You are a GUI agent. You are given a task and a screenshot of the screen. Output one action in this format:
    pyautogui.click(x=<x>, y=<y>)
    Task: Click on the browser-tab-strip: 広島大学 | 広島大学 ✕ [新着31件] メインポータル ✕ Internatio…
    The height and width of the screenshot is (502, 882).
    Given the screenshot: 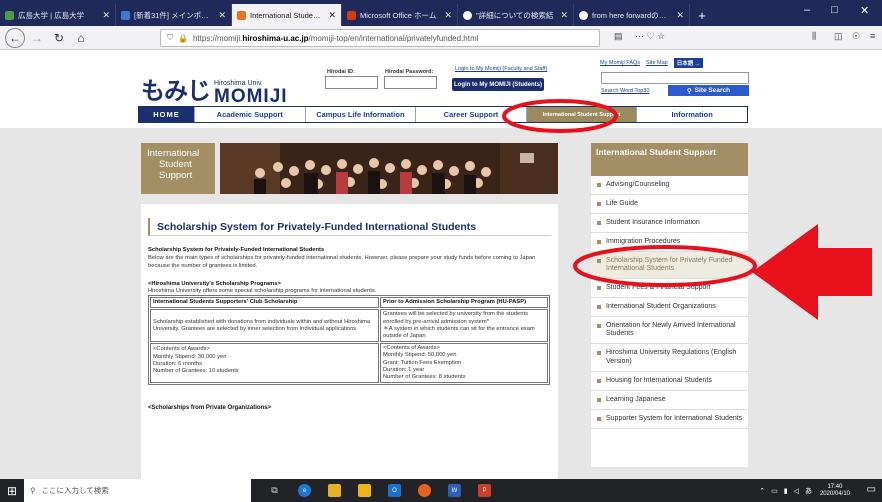 What is the action you would take?
    pyautogui.click(x=441, y=13)
    